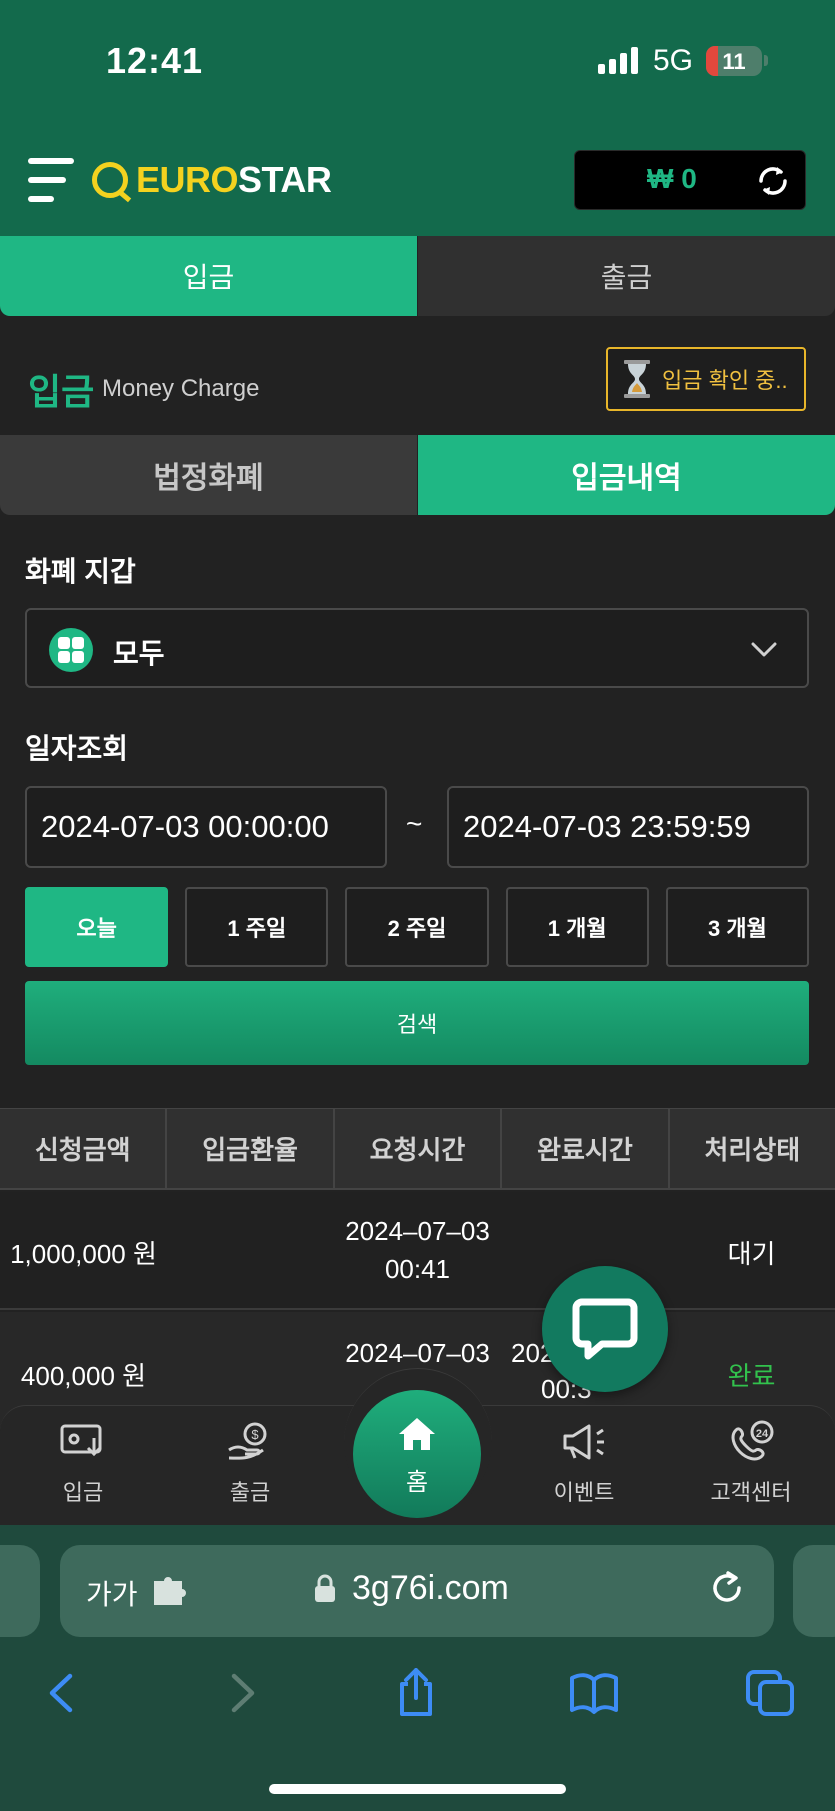 The height and width of the screenshot is (1811, 835). I want to click on address-bar: 가가 3g76i.com, so click(417, 1591).